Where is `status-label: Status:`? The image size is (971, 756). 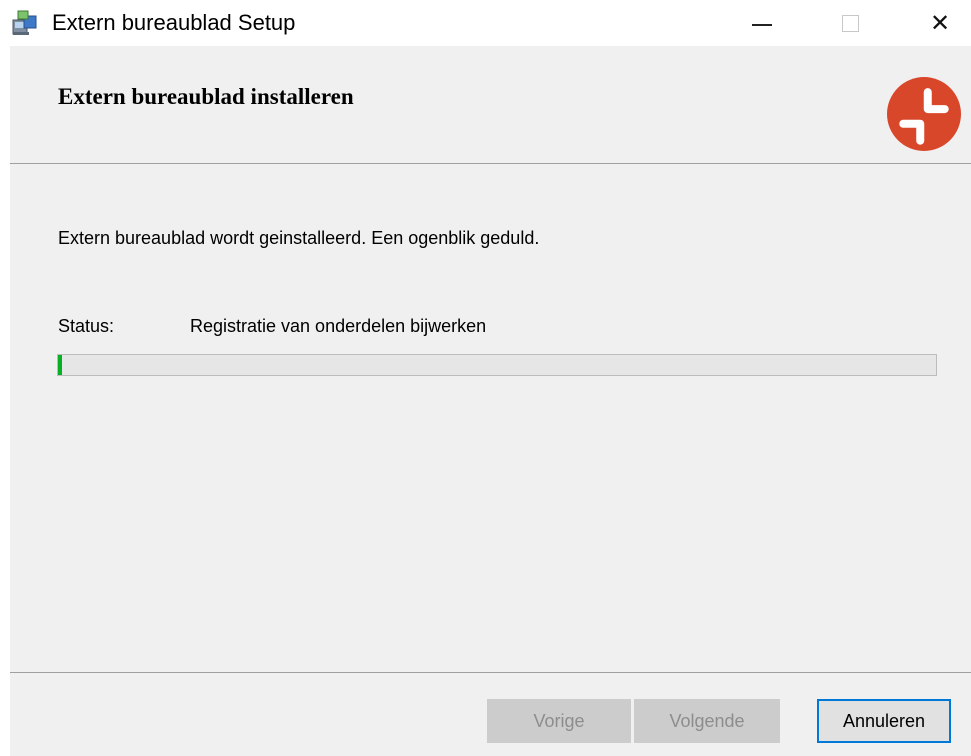 status-label: Status: is located at coordinates (86, 326).